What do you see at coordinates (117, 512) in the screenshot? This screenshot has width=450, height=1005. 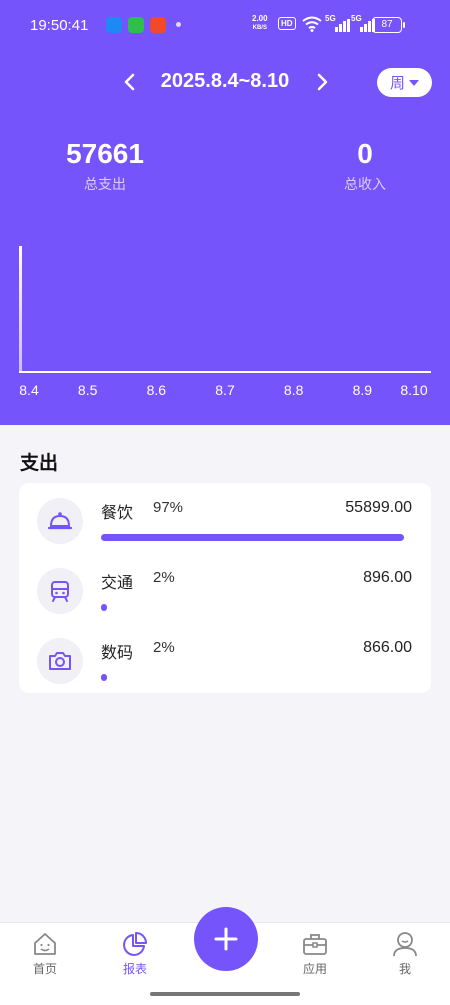 I see `category-name: 餐饮` at bounding box center [117, 512].